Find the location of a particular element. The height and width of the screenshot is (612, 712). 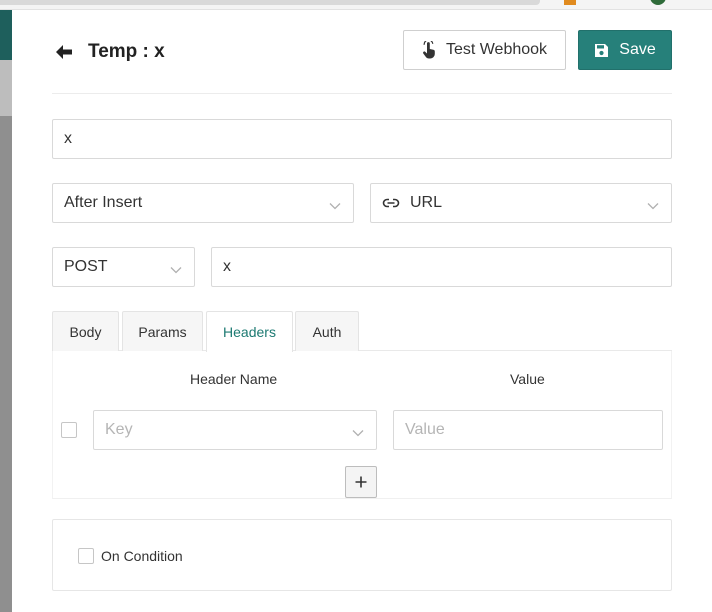

http-method-select: POST is located at coordinates (123, 267).